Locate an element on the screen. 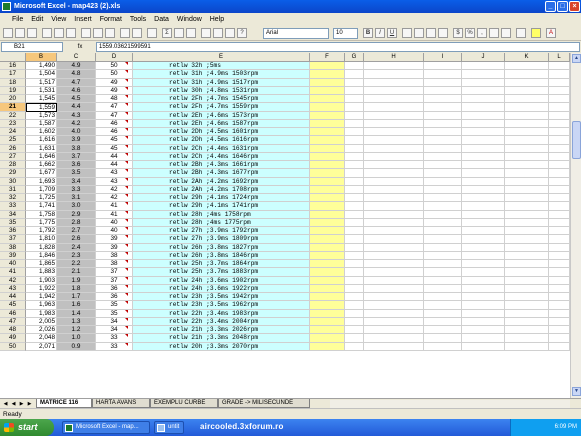 This screenshot has height=436, width=581. cell-b: 1,775 is located at coordinates (41, 222).